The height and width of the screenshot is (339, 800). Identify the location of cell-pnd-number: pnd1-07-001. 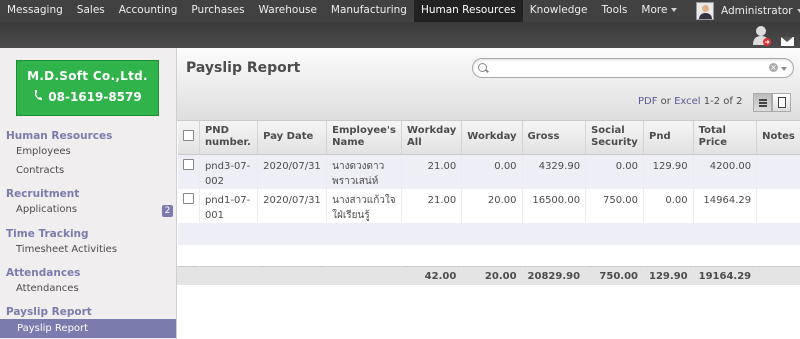
(228, 205).